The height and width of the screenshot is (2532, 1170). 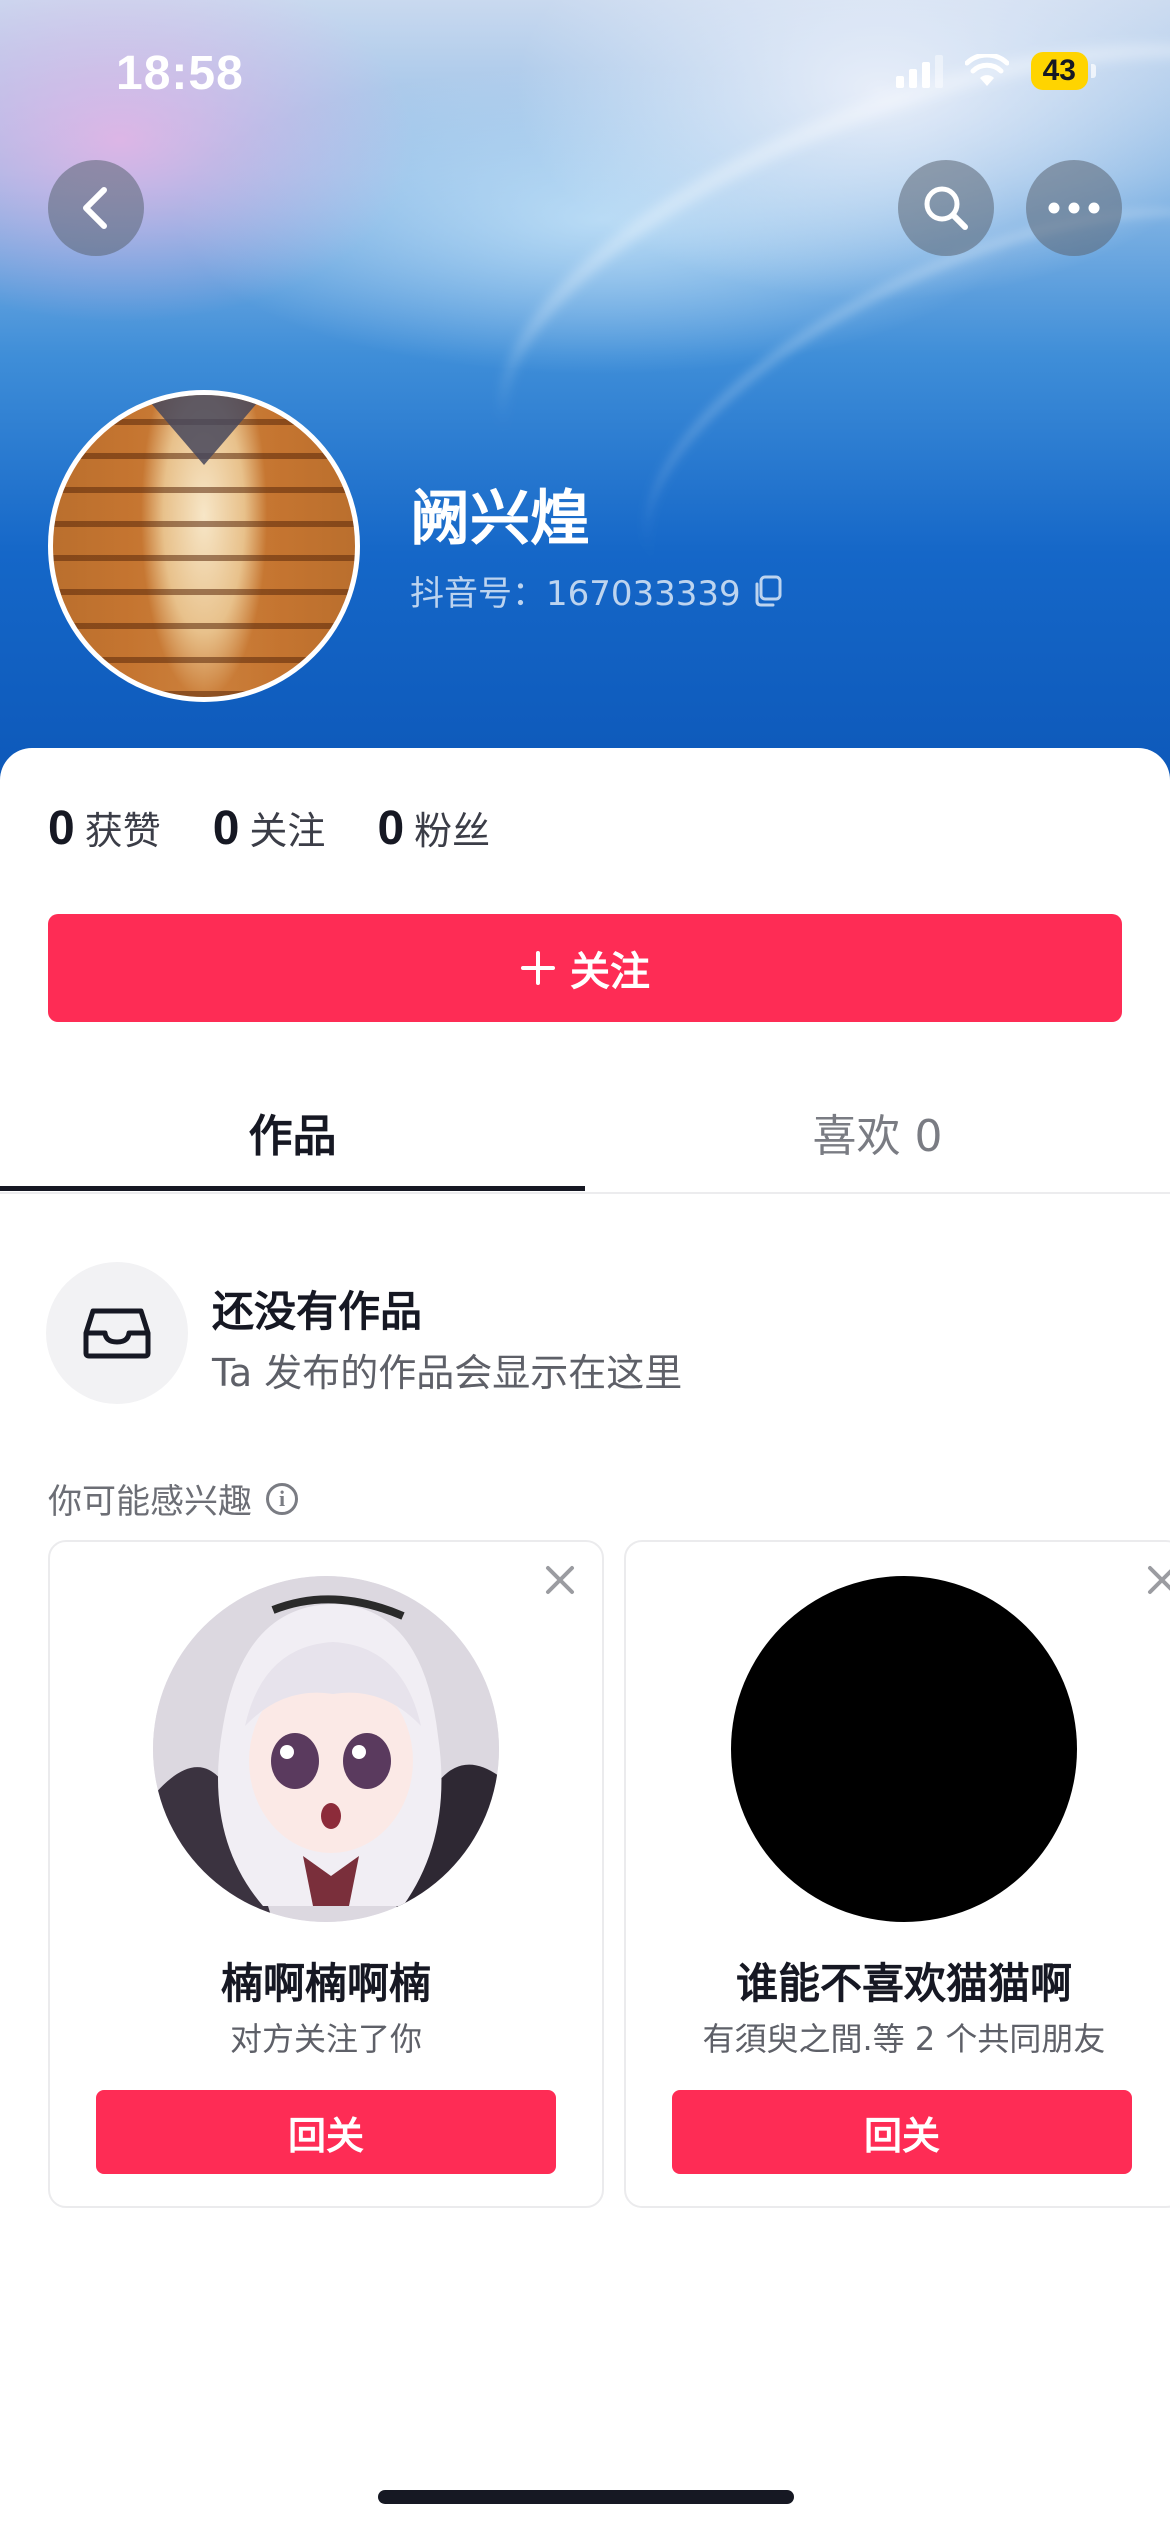 What do you see at coordinates (538, 968) in the screenshot?
I see `plus-icon` at bounding box center [538, 968].